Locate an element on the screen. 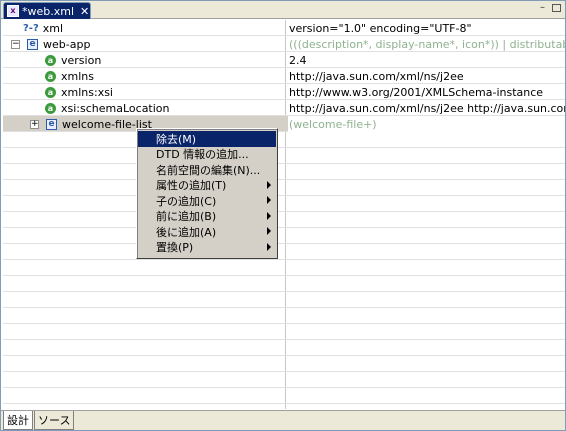 Image resolution: width=566 pixels, height=431 pixels. minimize-icon: – is located at coordinates (542, 8).